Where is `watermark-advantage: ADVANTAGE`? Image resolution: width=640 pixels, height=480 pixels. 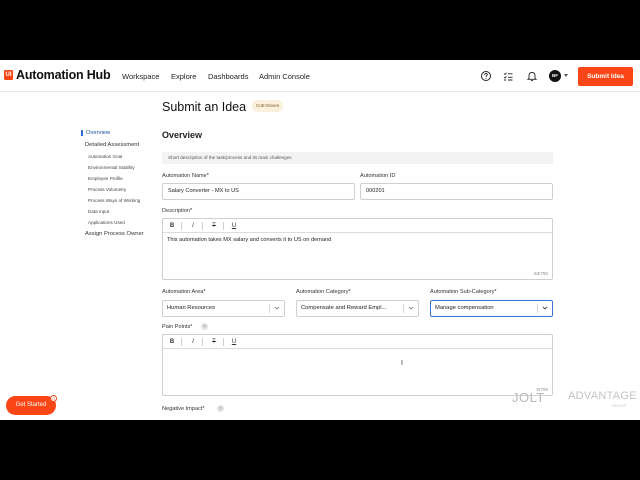
watermark-advantage: ADVANTAGE is located at coordinates (602, 396).